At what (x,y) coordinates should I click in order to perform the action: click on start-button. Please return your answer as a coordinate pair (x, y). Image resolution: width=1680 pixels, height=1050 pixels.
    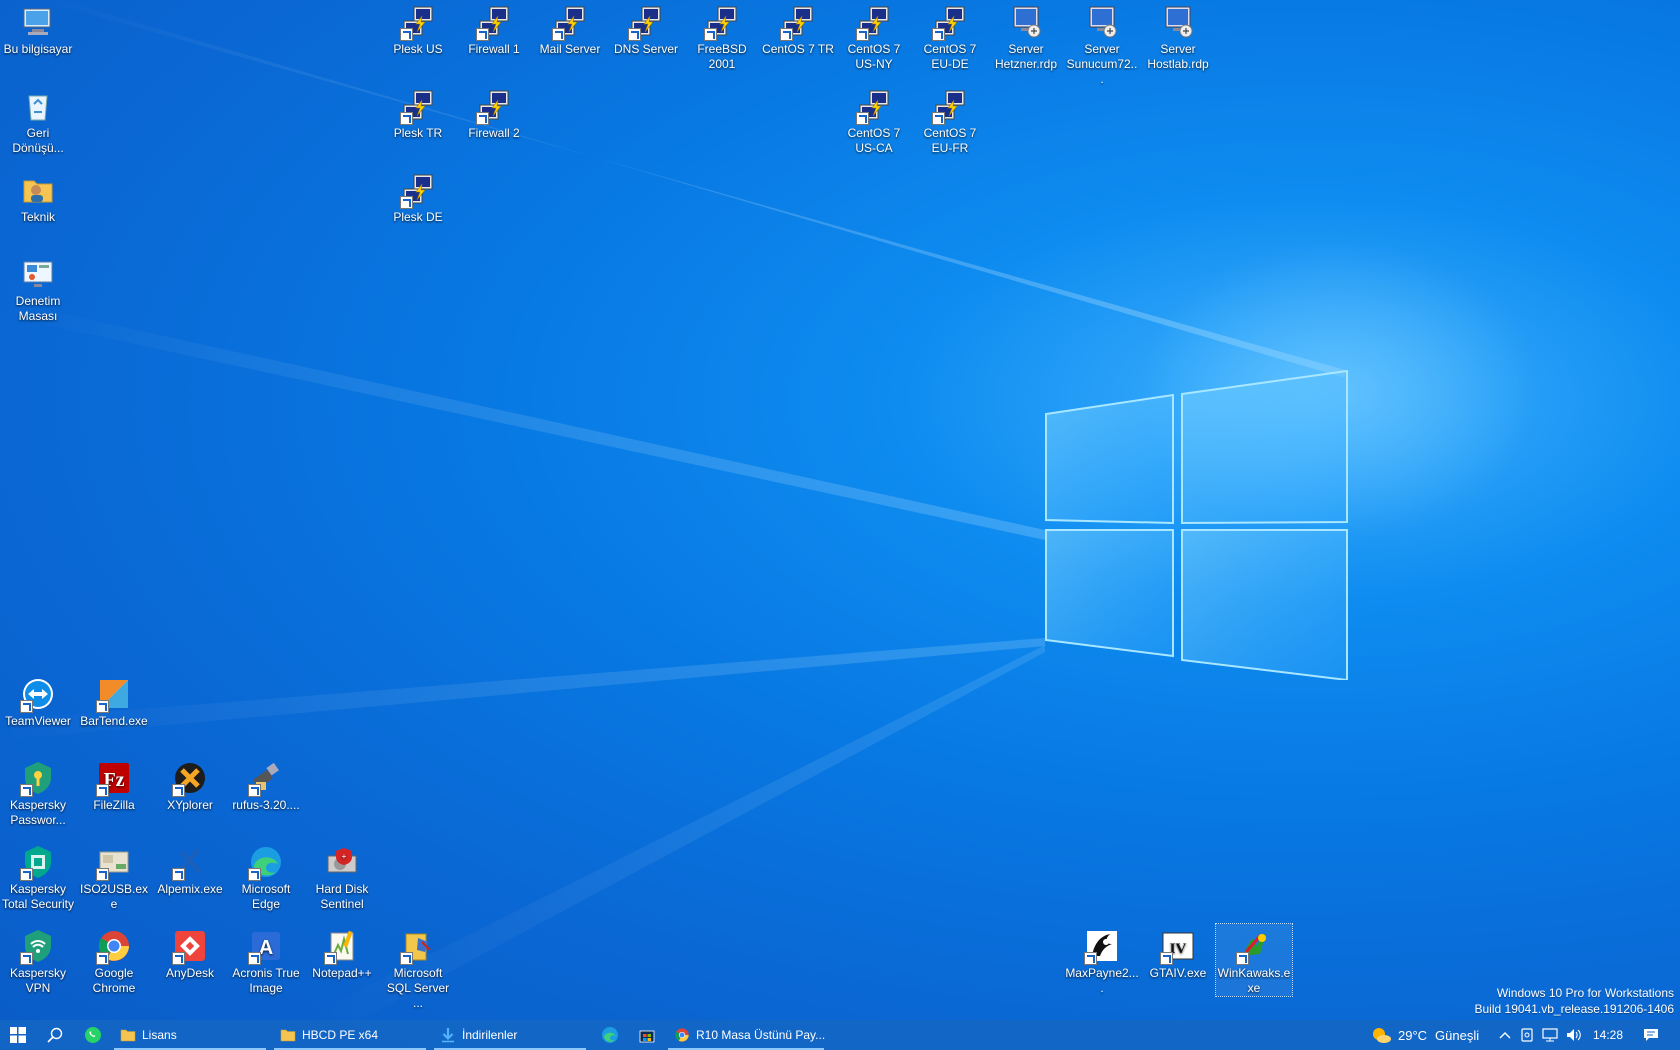
    Looking at the image, I should click on (18, 1035).